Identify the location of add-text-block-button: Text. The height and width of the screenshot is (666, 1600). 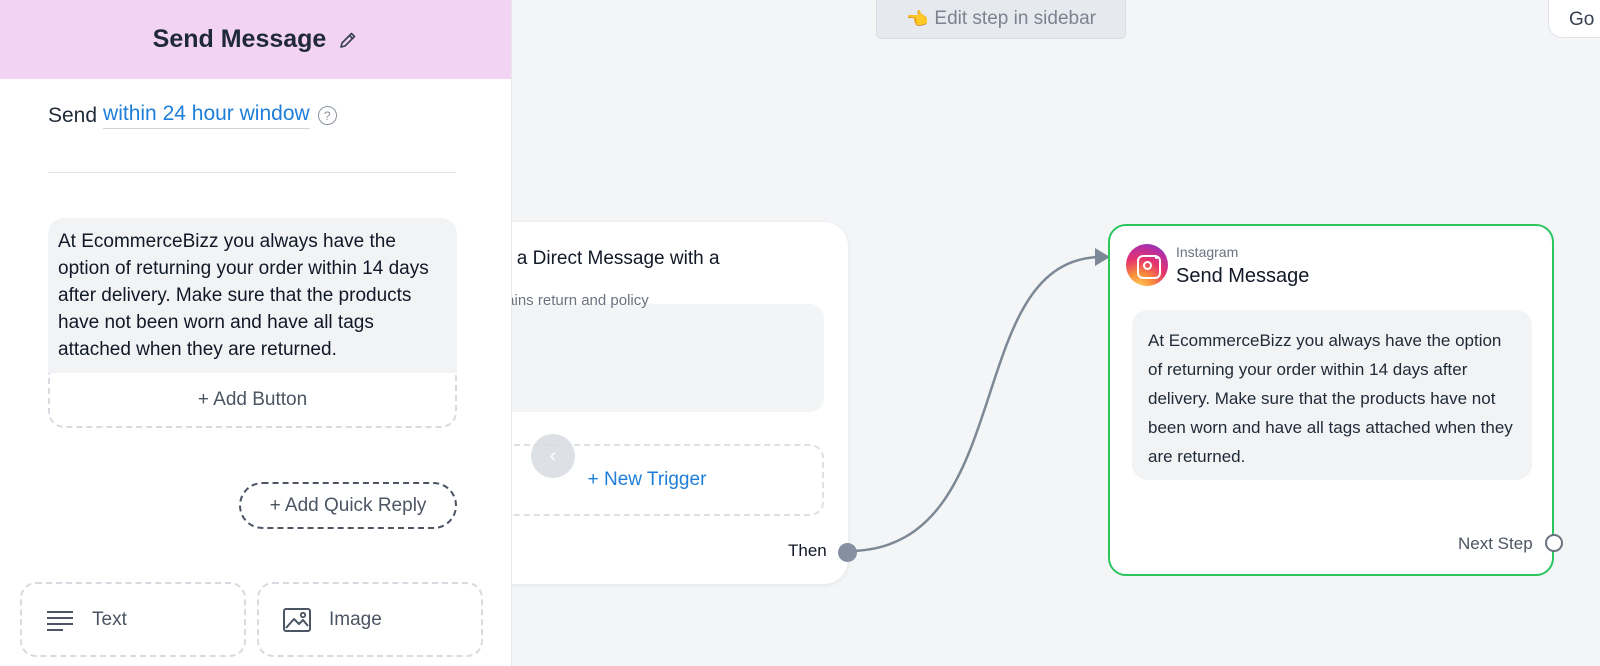
(133, 619).